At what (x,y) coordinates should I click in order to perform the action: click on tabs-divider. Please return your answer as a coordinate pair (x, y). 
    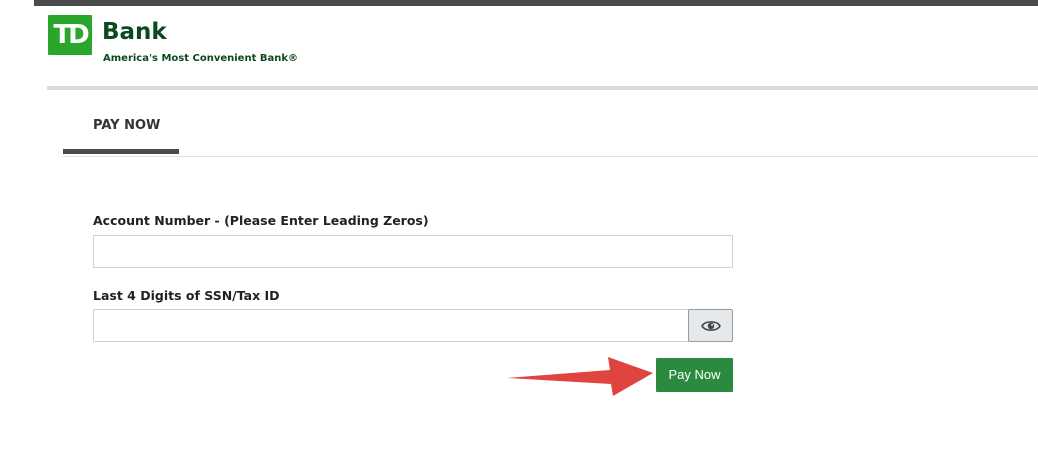
    Looking at the image, I should click on (550, 156).